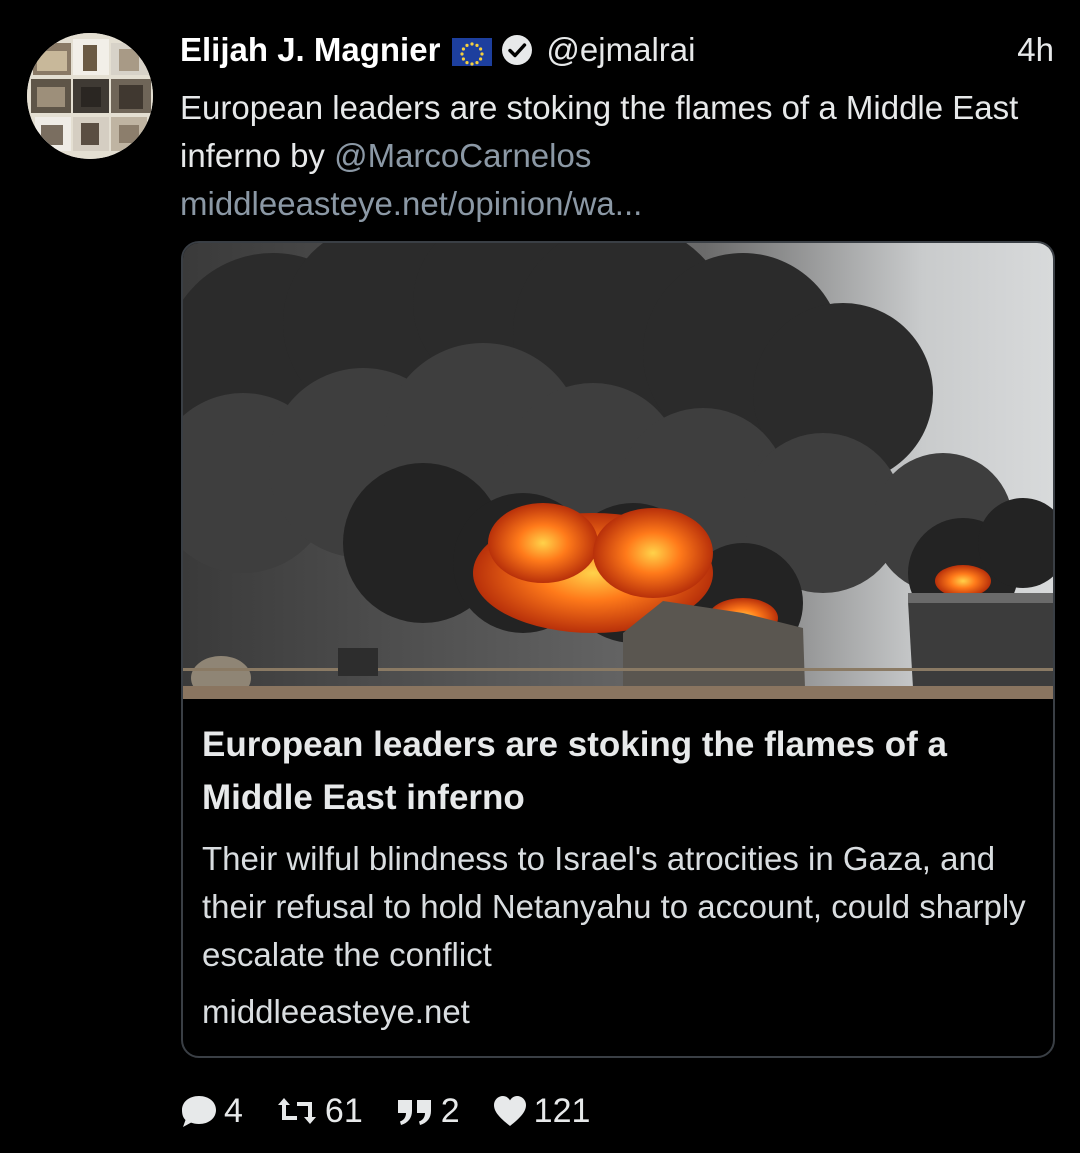  What do you see at coordinates (343, 1110) in the screenshot?
I see `retweet-count: 61` at bounding box center [343, 1110].